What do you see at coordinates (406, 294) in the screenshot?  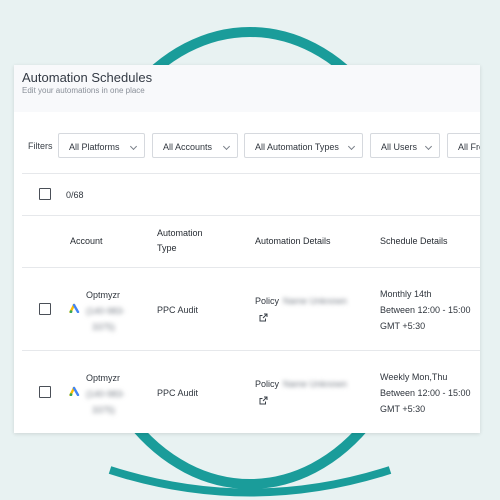 I see `schedule-frequency: Monthly 14th` at bounding box center [406, 294].